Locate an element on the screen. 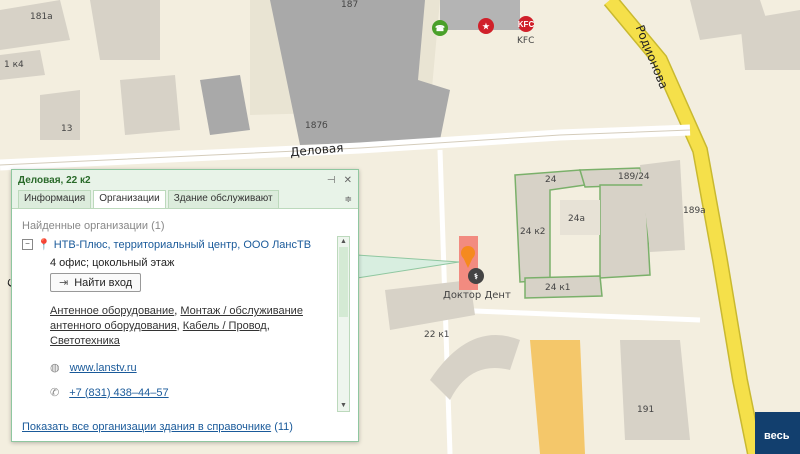 The height and width of the screenshot is (454, 800). building-number: 24 is located at coordinates (551, 180).